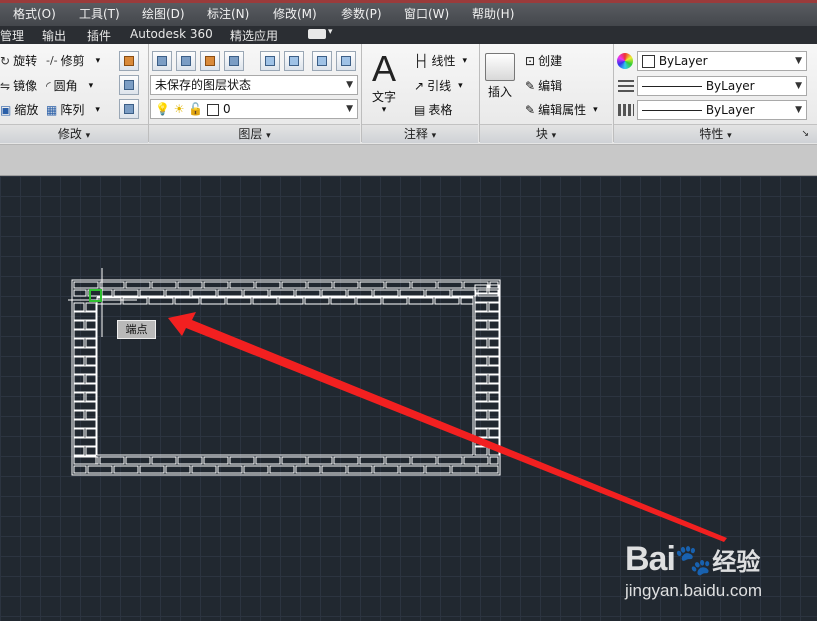 This screenshot has height=621, width=817. What do you see at coordinates (694, 590) in the screenshot?
I see `watermark-url: jingyan.baidu.com` at bounding box center [694, 590].